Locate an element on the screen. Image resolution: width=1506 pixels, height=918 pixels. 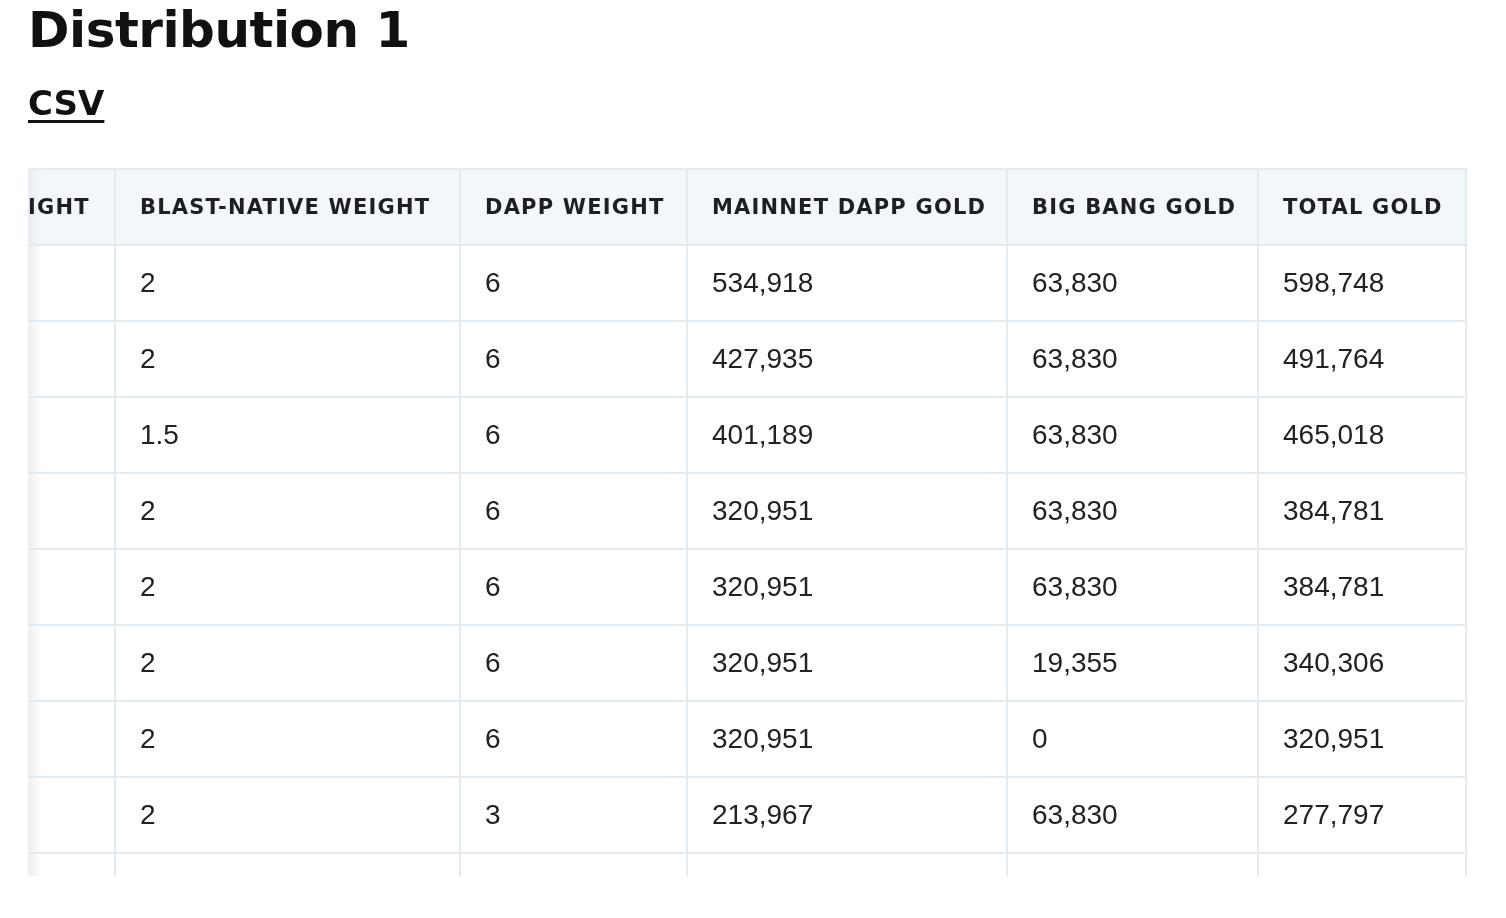
column-header: IGHT is located at coordinates (71, 207).